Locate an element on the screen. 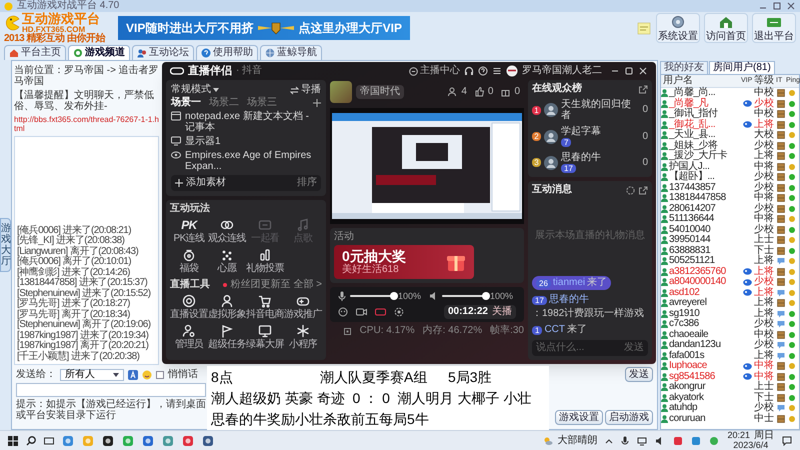 The height and width of the screenshot is (450, 800). help-icon is located at coordinates (483, 71).